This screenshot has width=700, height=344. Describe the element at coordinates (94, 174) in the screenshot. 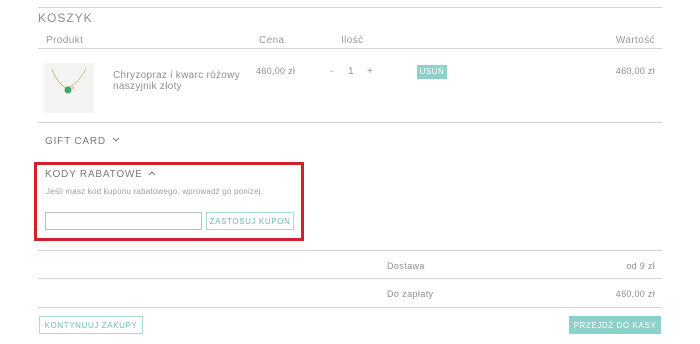

I see `discount-codes-label: KODY RABATOWE` at that location.